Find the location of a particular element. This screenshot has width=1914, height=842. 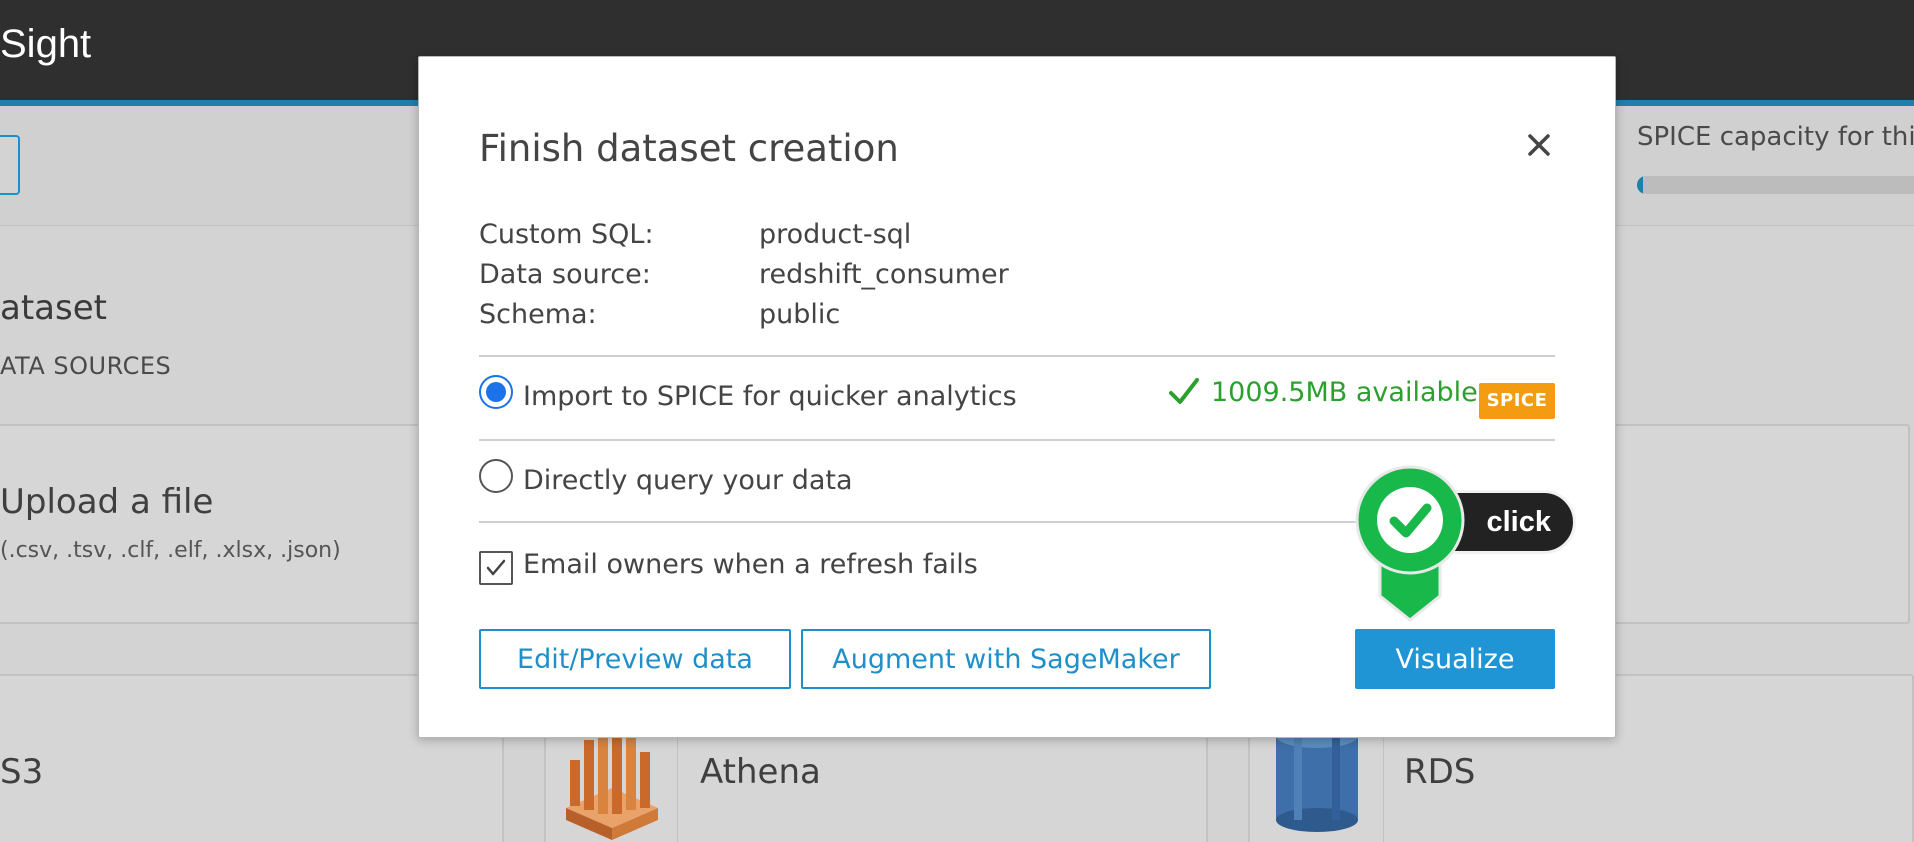

upload-file-title: Upload a file is located at coordinates (107, 502).